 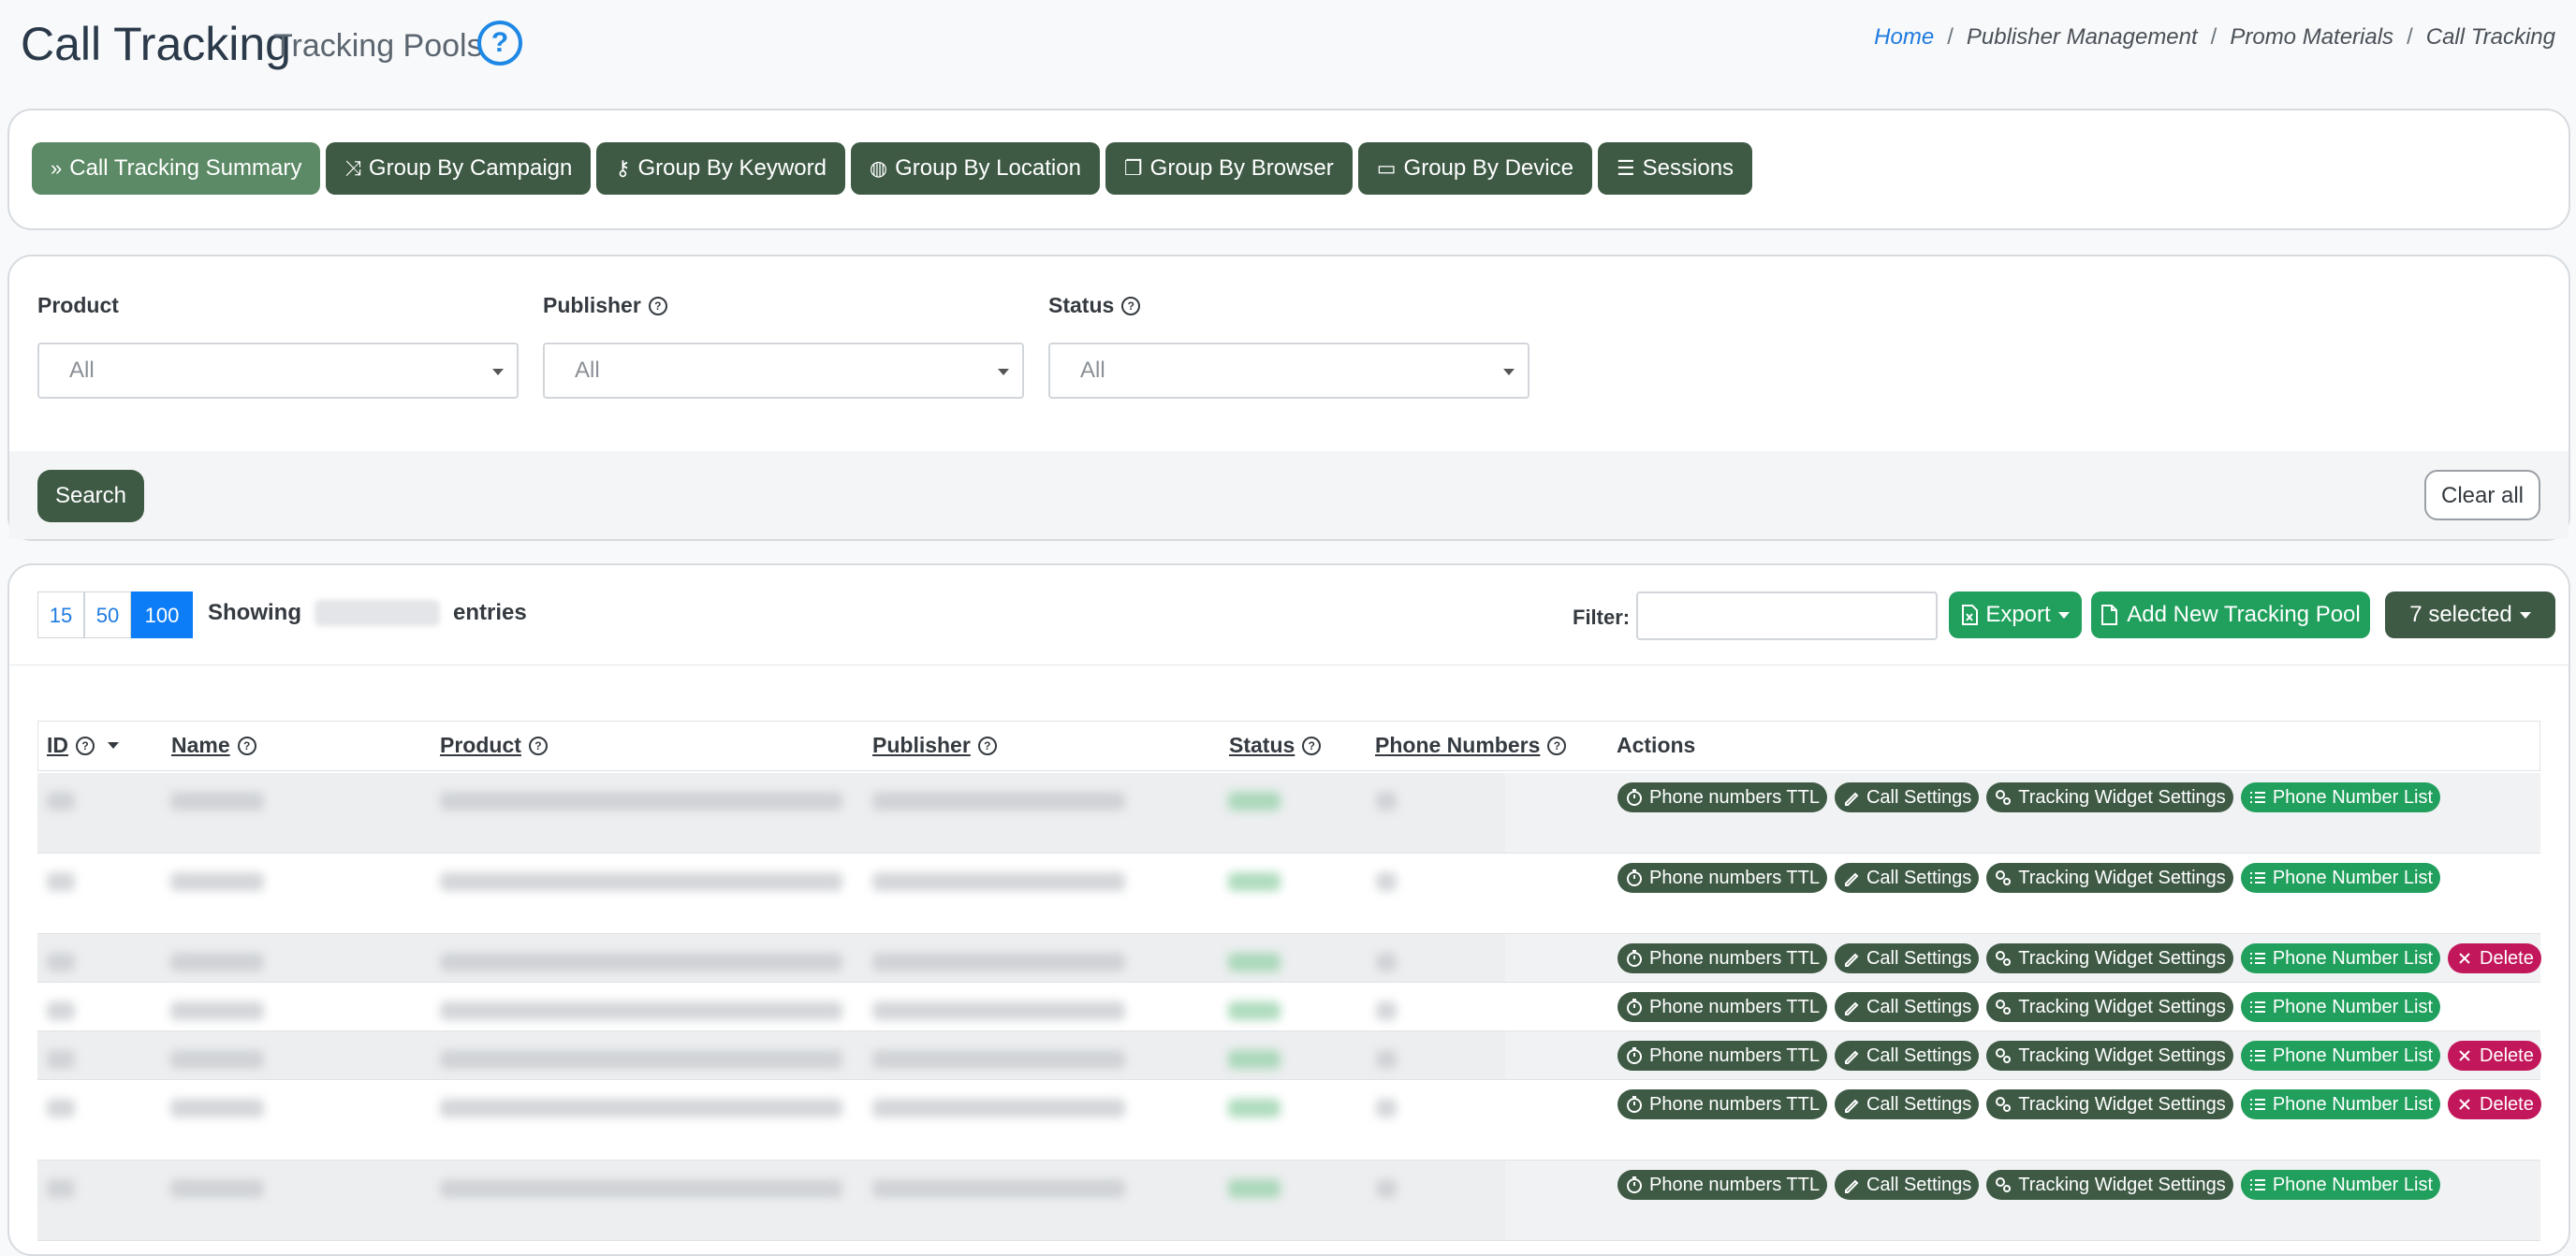 I want to click on product-filter-label: Product, so click(x=78, y=305).